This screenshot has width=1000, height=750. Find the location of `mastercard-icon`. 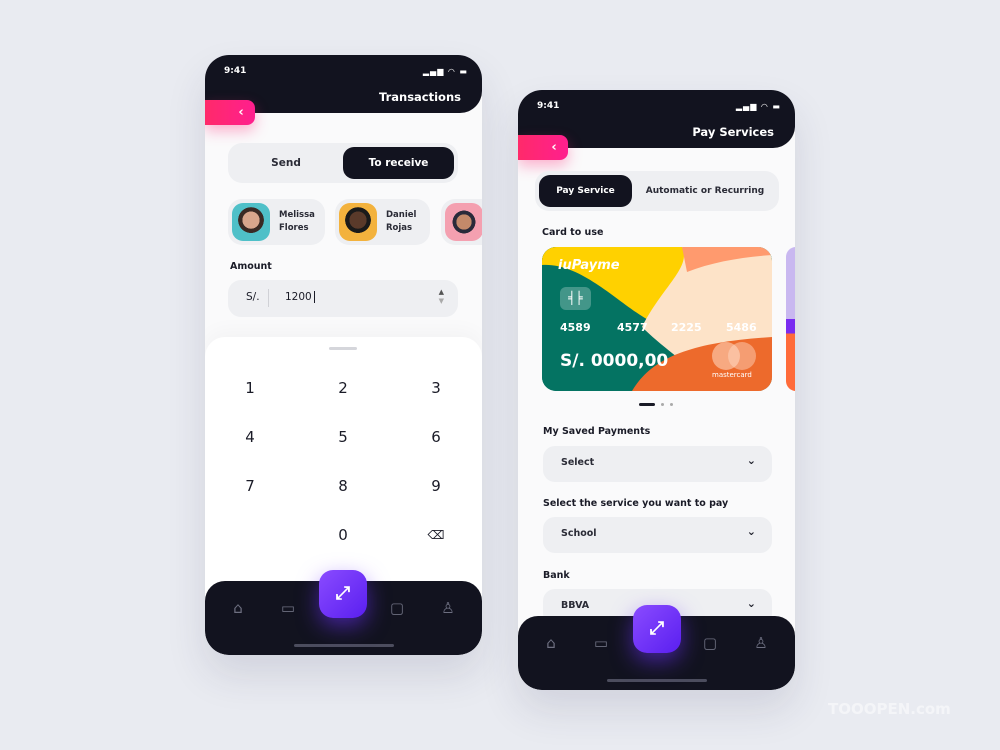

mastercard-icon is located at coordinates (742, 356).